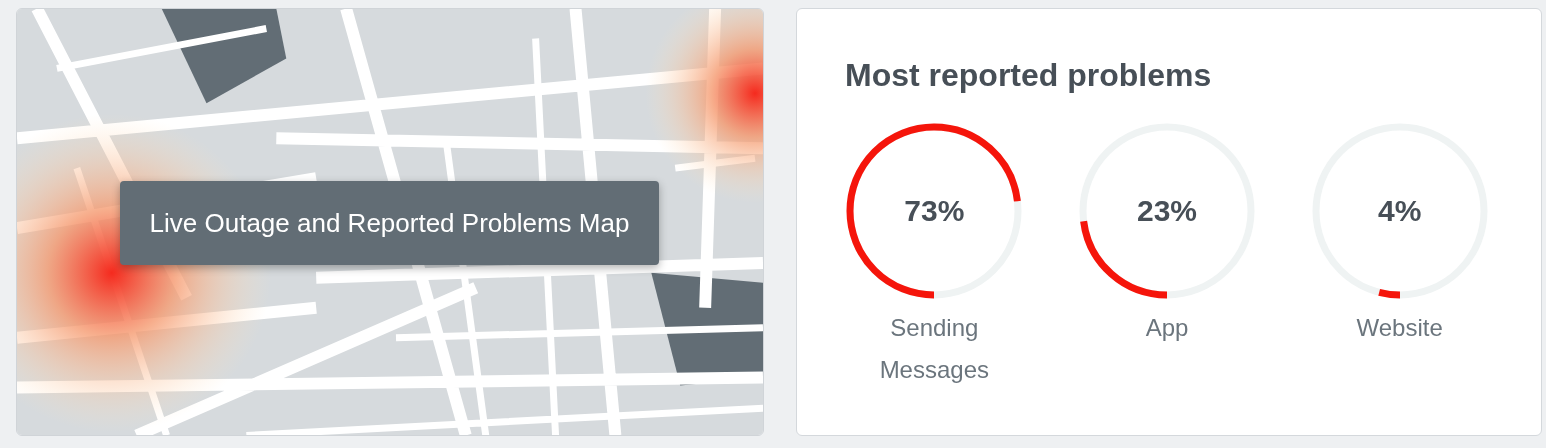 This screenshot has width=1546, height=448. What do you see at coordinates (1399, 328) in the screenshot?
I see `problem-label: Website` at bounding box center [1399, 328].